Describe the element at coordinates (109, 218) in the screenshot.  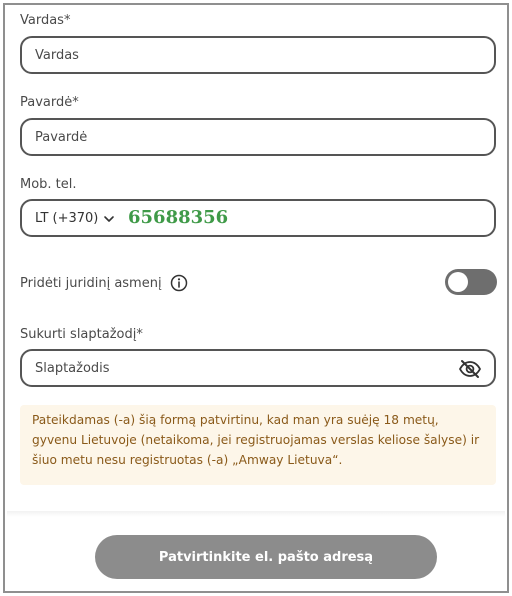
I see `chevron-down-icon` at that location.